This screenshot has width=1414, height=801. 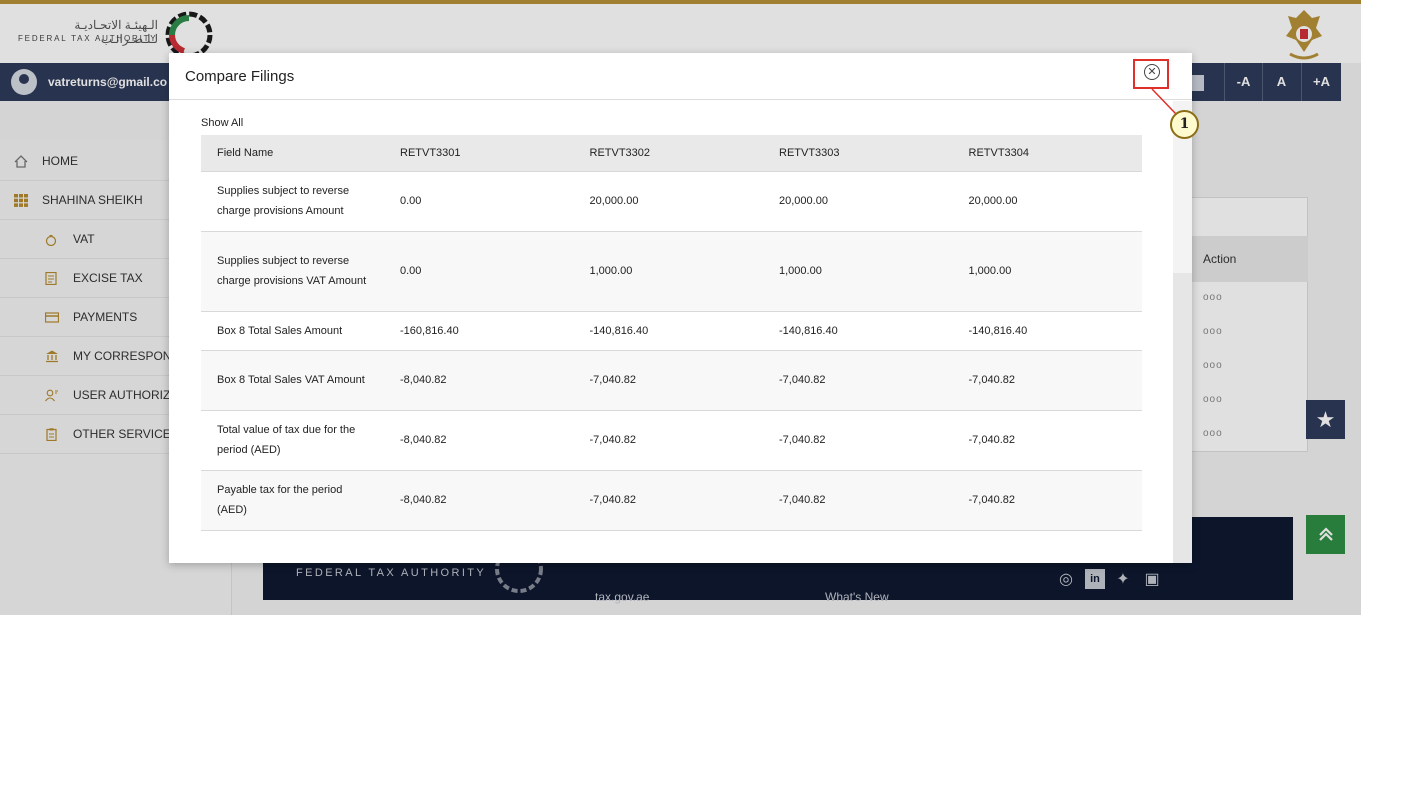 I want to click on annotation-connector, so click(x=1164, y=101).